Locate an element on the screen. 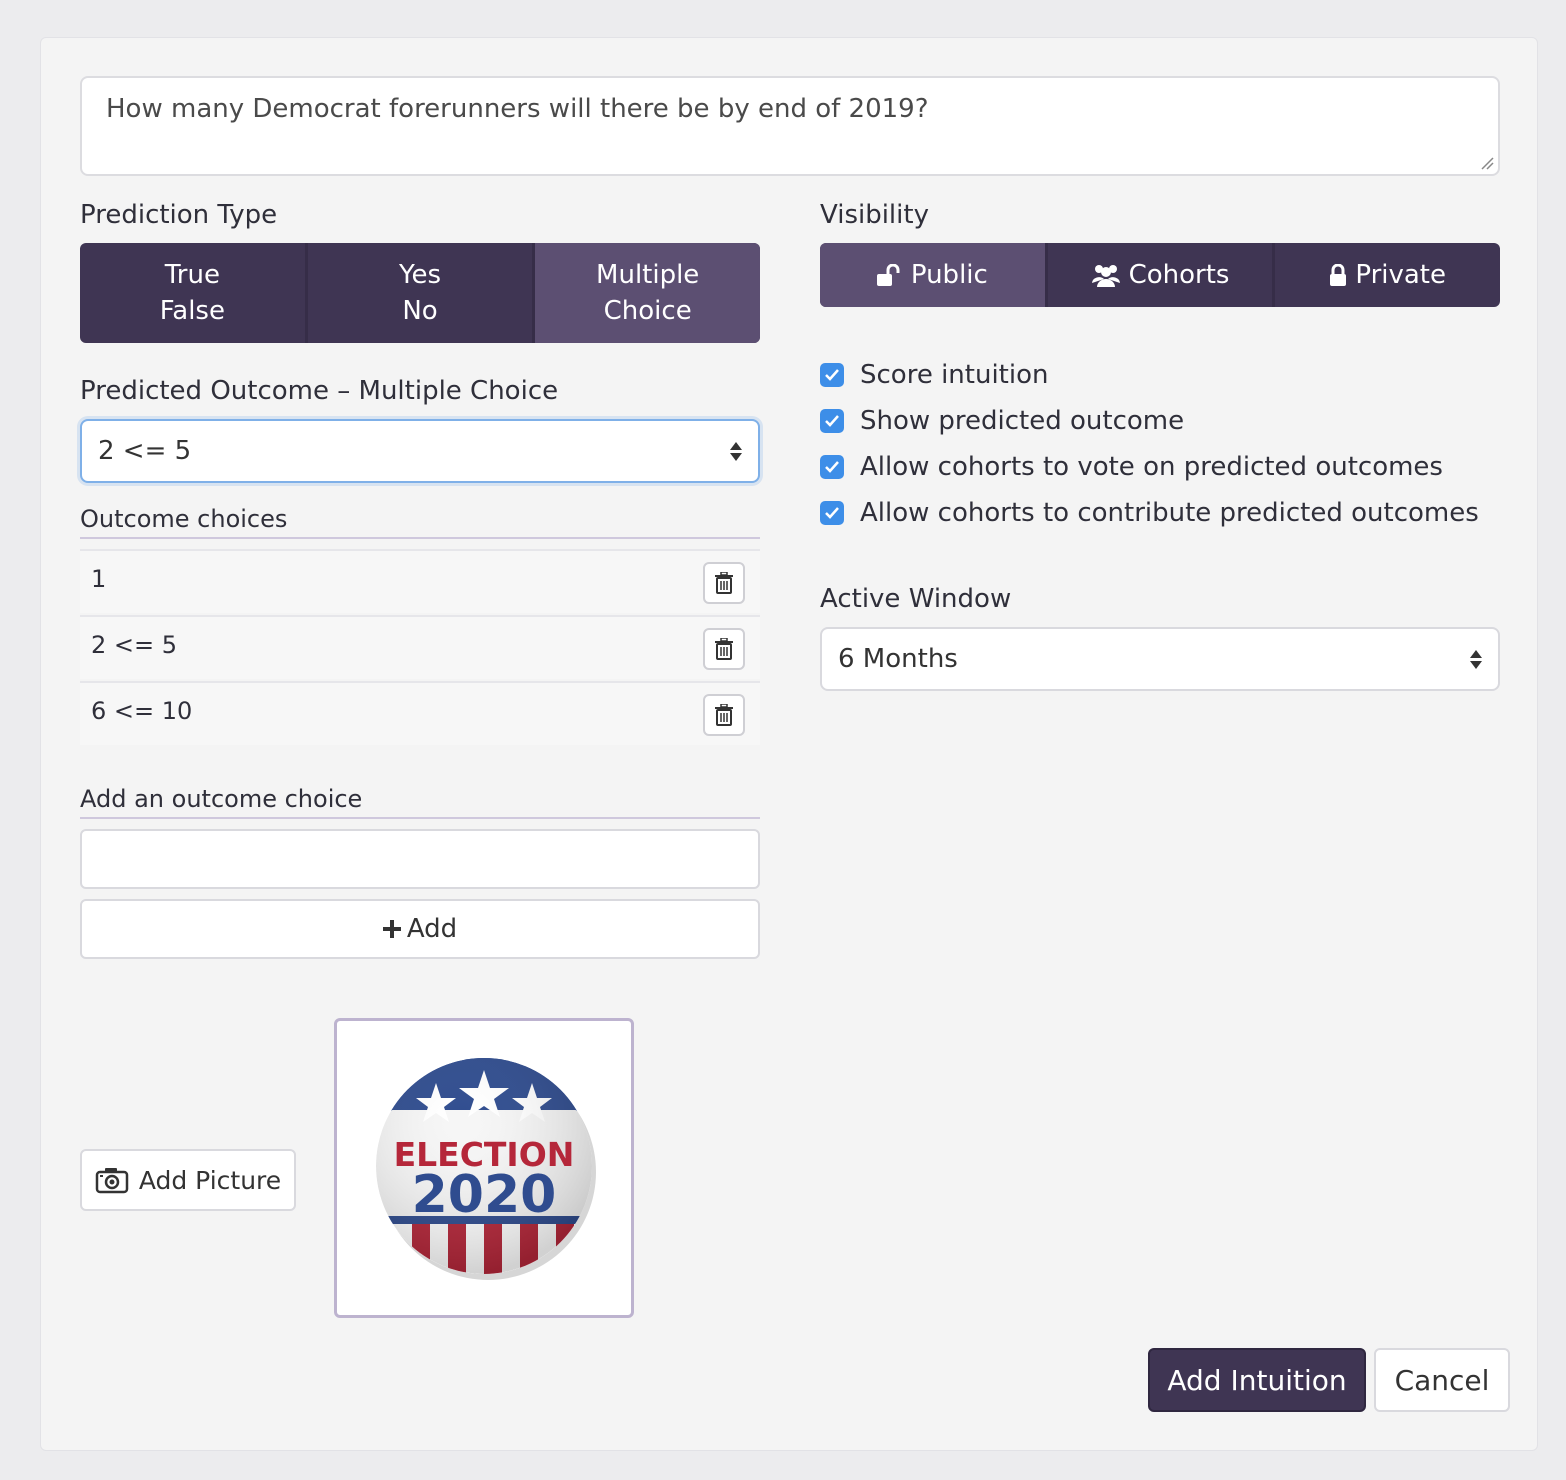 The image size is (1566, 1480). lock-icon is located at coordinates (1338, 275).